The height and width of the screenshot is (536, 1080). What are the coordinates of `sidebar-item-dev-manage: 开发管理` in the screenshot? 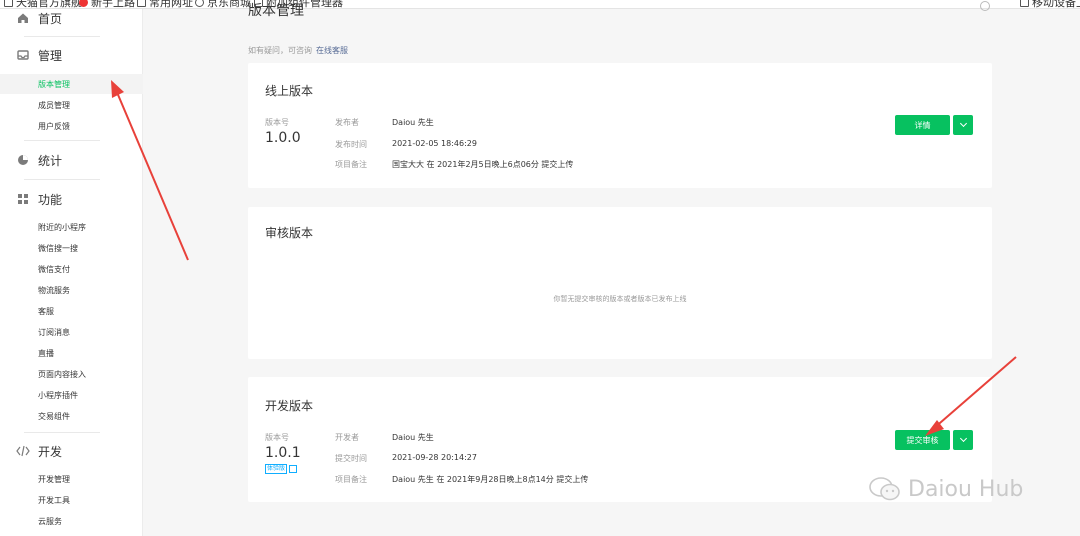 It's located at (71, 479).